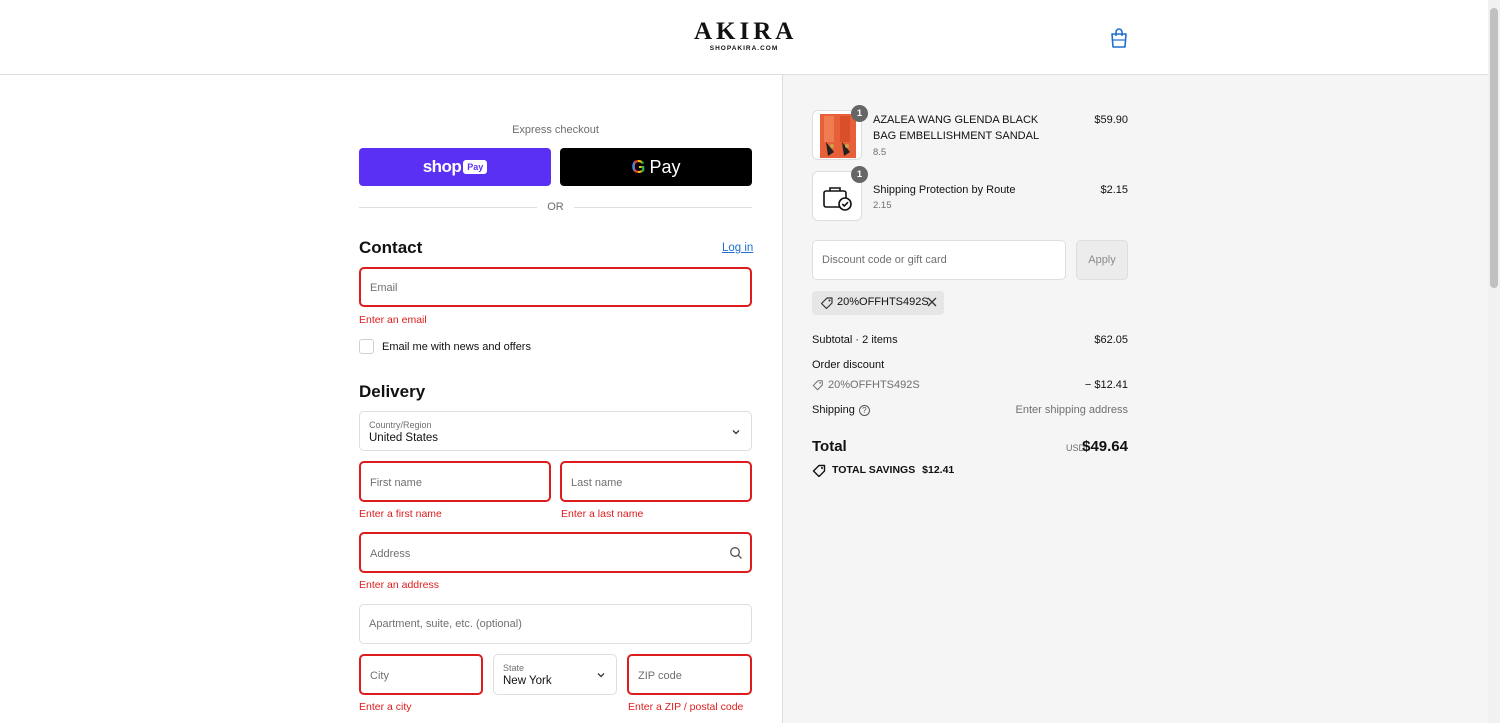 The height and width of the screenshot is (723, 1500). I want to click on applied-code-label: 20%OFFHTS492S, so click(883, 302).